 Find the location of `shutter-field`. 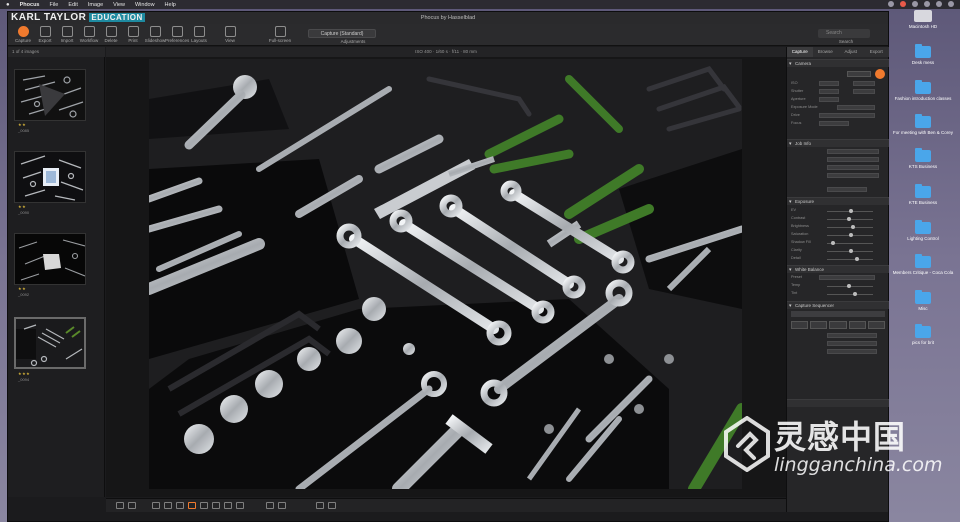

shutter-field is located at coordinates (829, 91).